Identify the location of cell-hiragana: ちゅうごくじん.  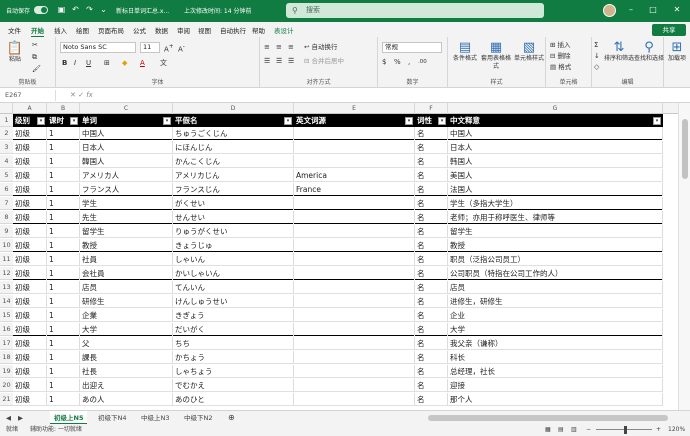
(233, 133).